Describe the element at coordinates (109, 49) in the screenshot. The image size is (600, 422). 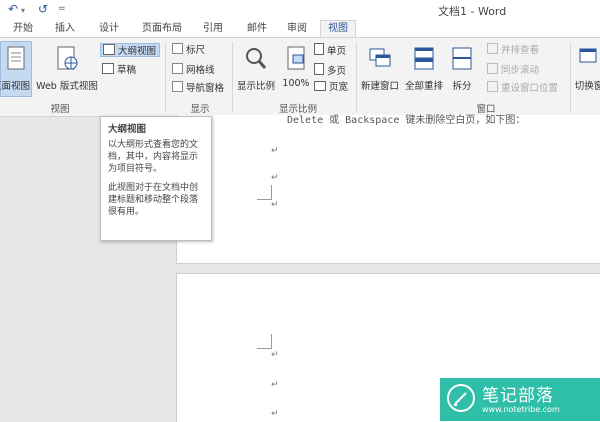
I see `outline-icon` at that location.